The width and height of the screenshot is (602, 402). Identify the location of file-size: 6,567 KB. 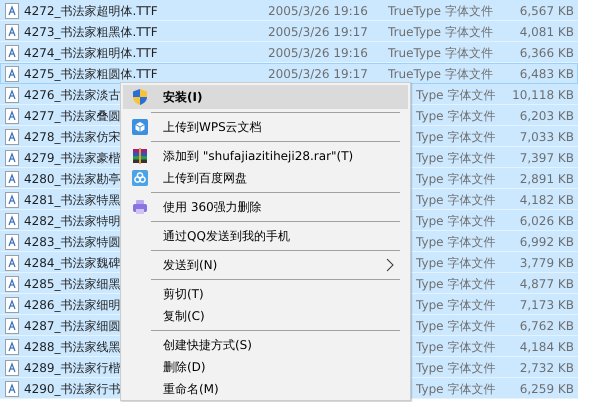
(546, 11).